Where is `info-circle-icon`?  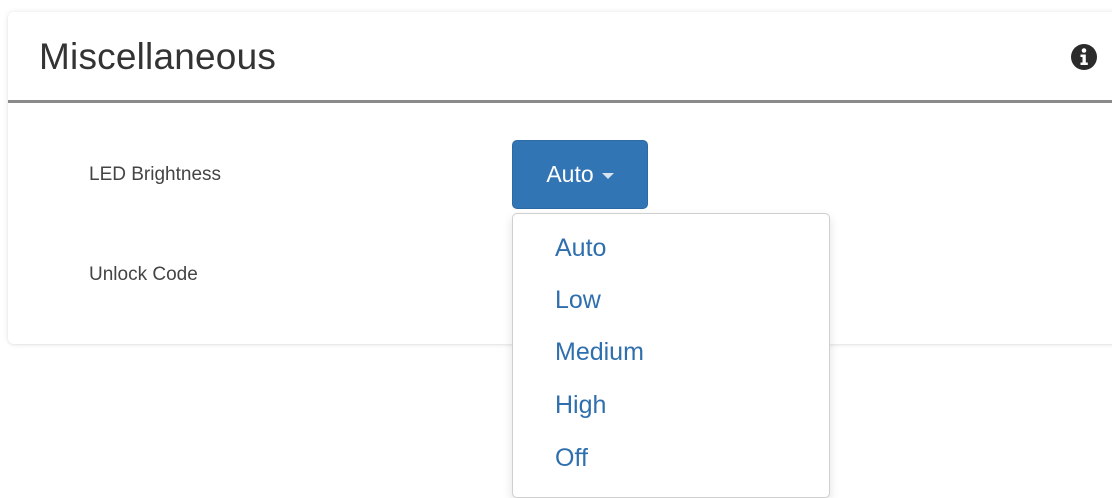 info-circle-icon is located at coordinates (1084, 57).